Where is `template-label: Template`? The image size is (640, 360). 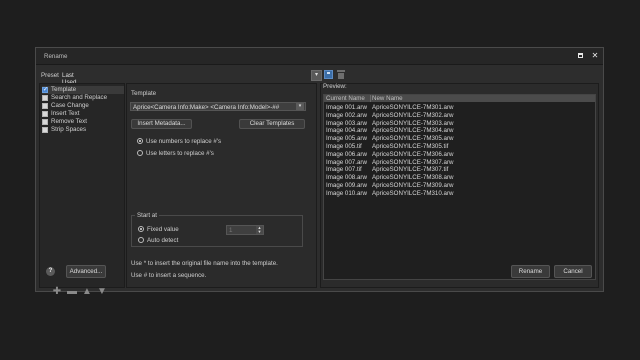 template-label: Template is located at coordinates (144, 93).